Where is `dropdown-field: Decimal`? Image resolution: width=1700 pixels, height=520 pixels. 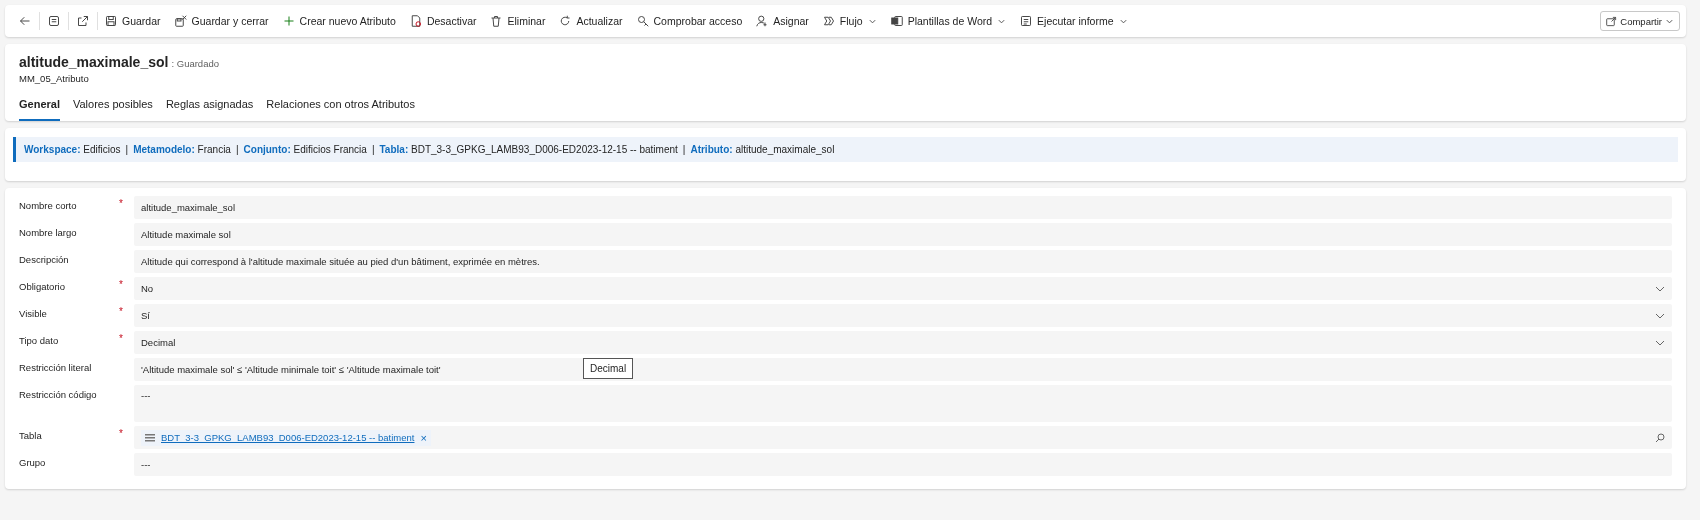 dropdown-field: Decimal is located at coordinates (903, 342).